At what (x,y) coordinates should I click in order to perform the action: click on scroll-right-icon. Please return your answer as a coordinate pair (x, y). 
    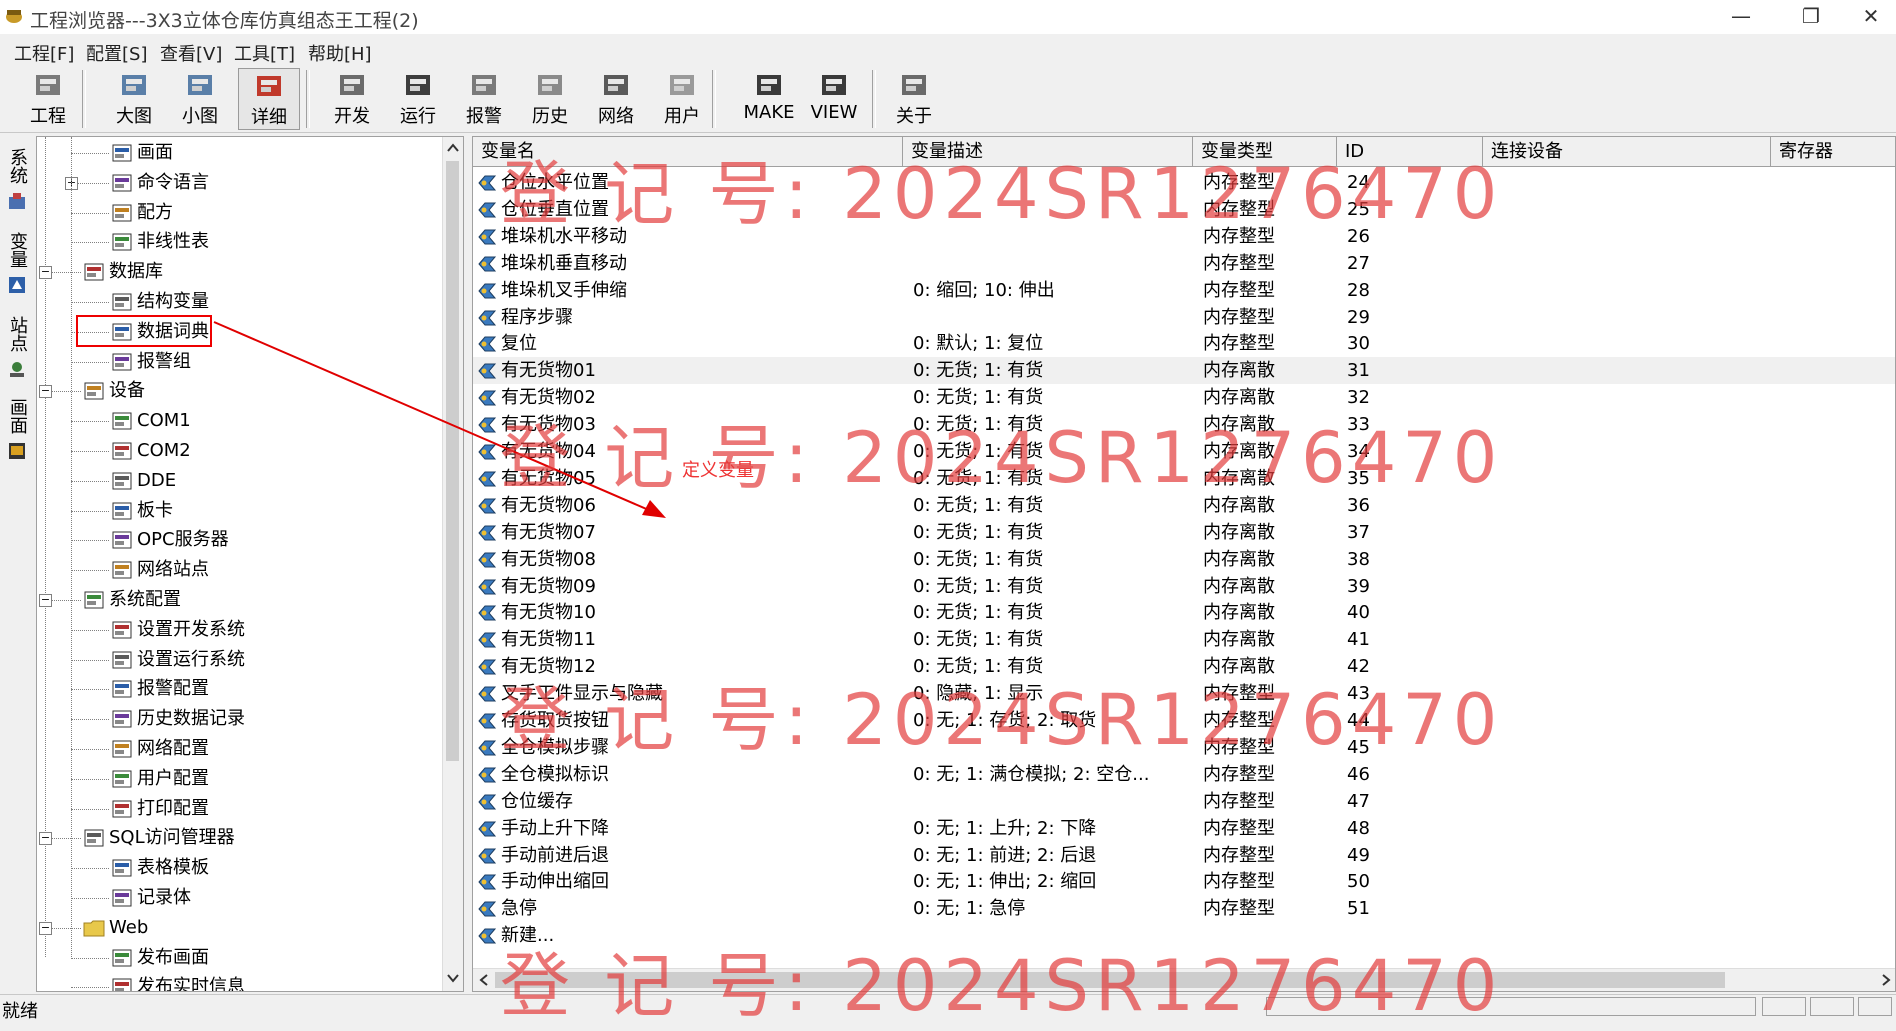
    Looking at the image, I should click on (1886, 980).